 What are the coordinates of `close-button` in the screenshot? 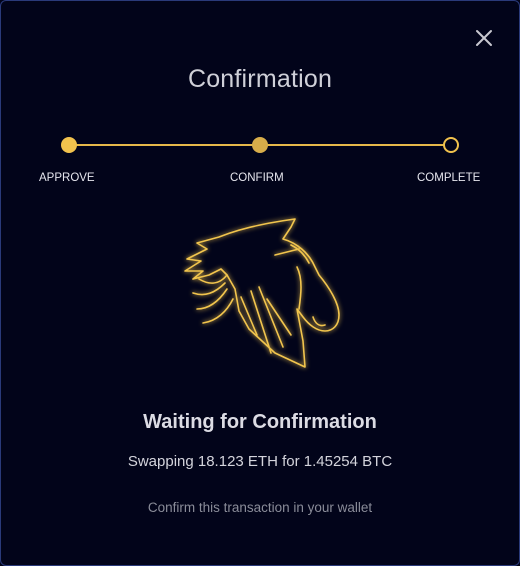 It's located at (484, 38).